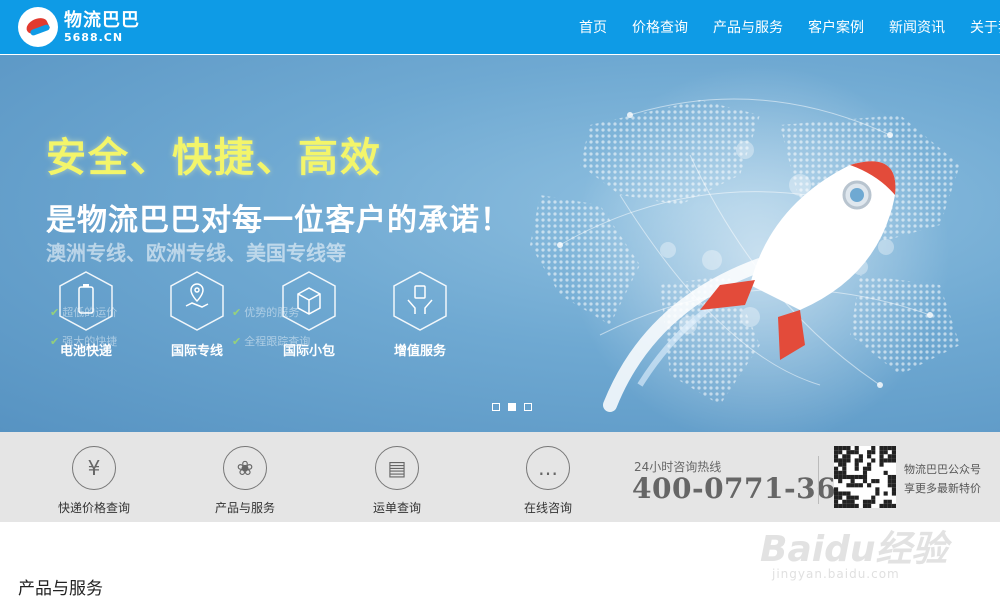  Describe the element at coordinates (396, 508) in the screenshot. I see `quick-label: 运单查询` at that location.